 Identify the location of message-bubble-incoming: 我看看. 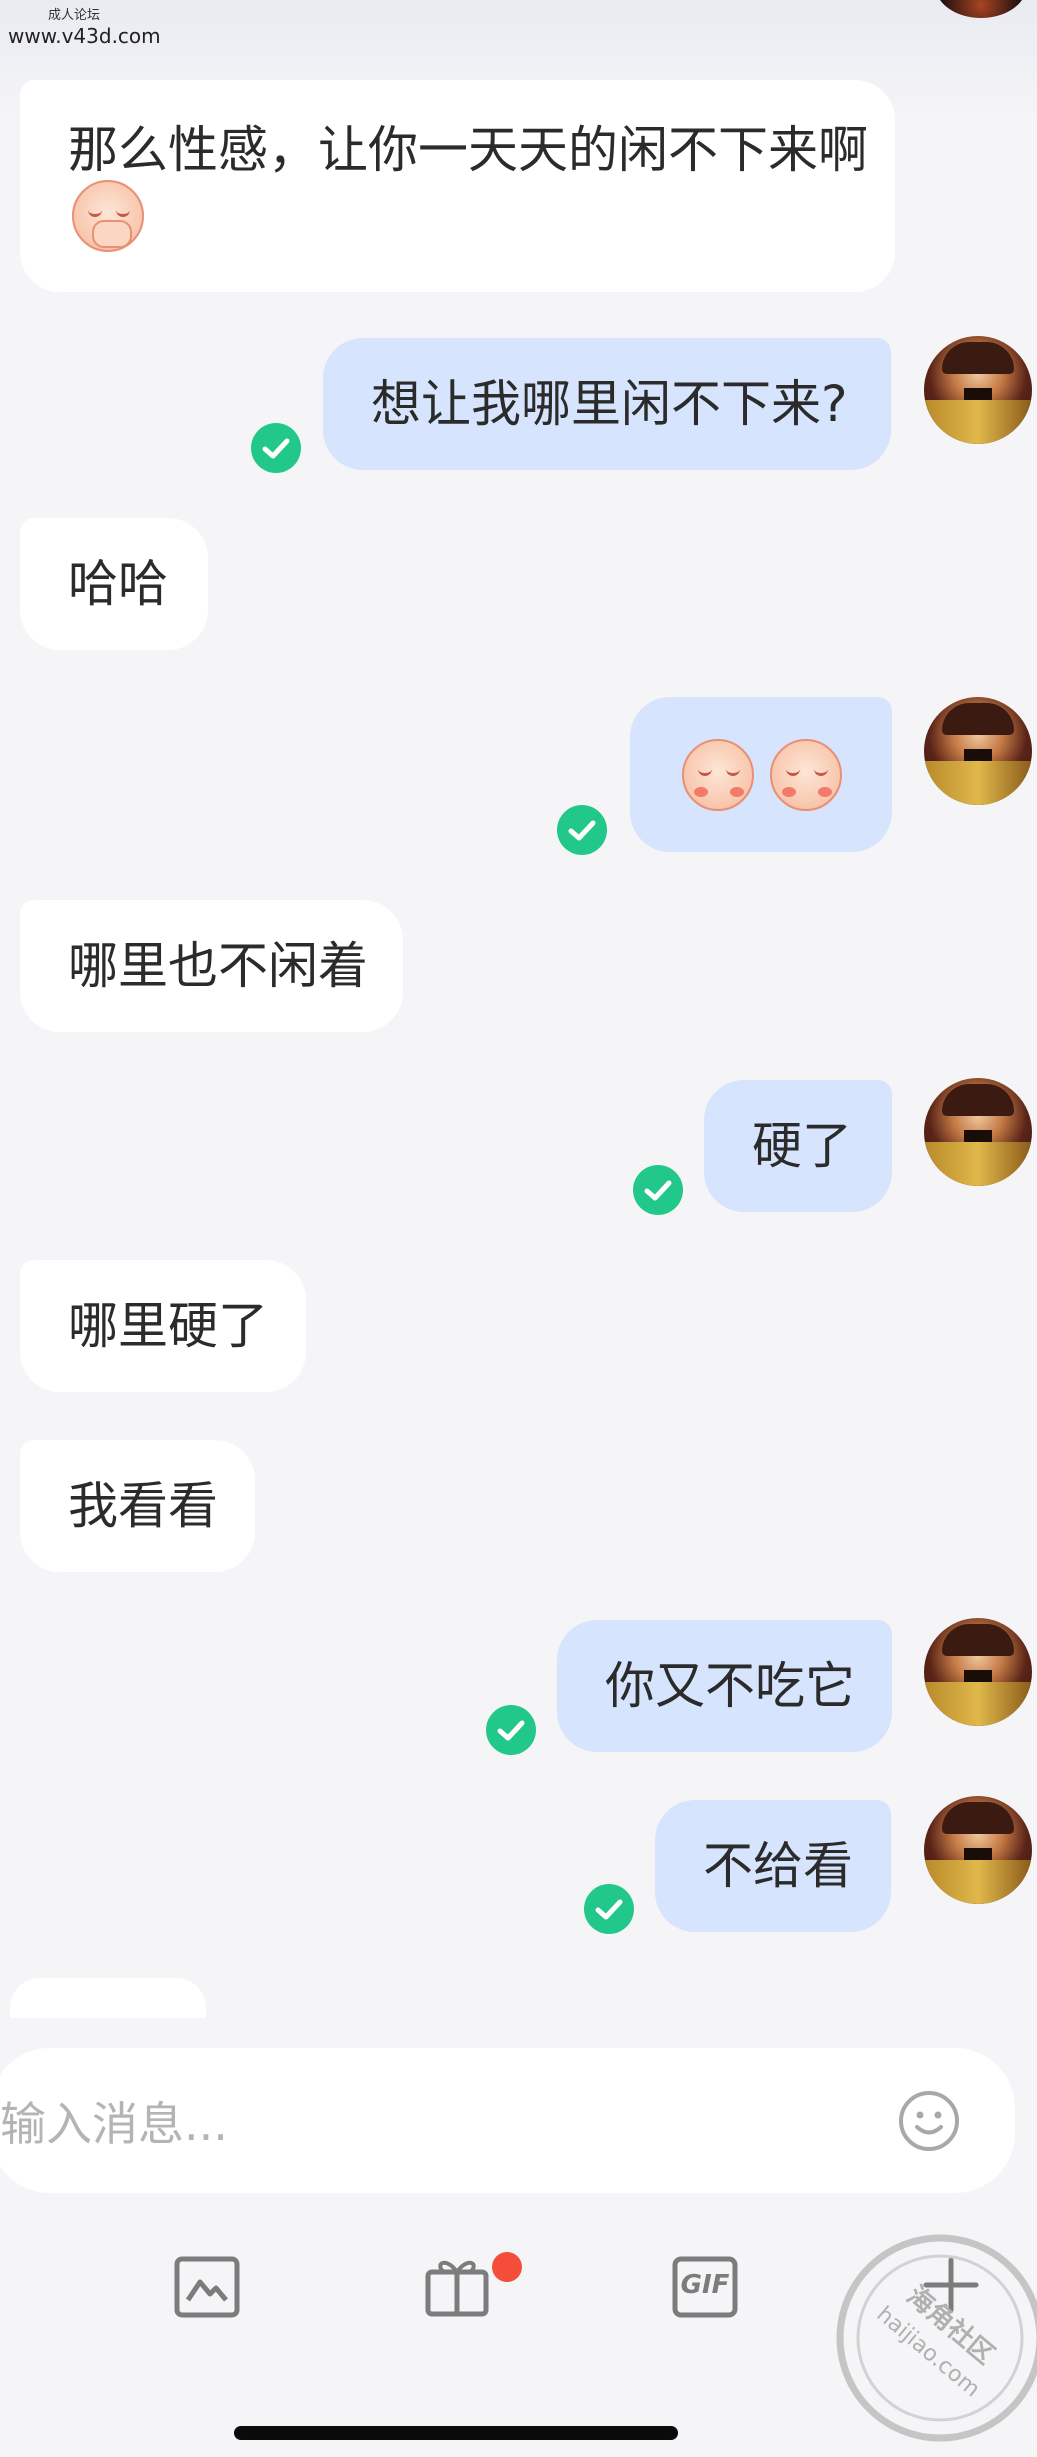
(137, 1506).